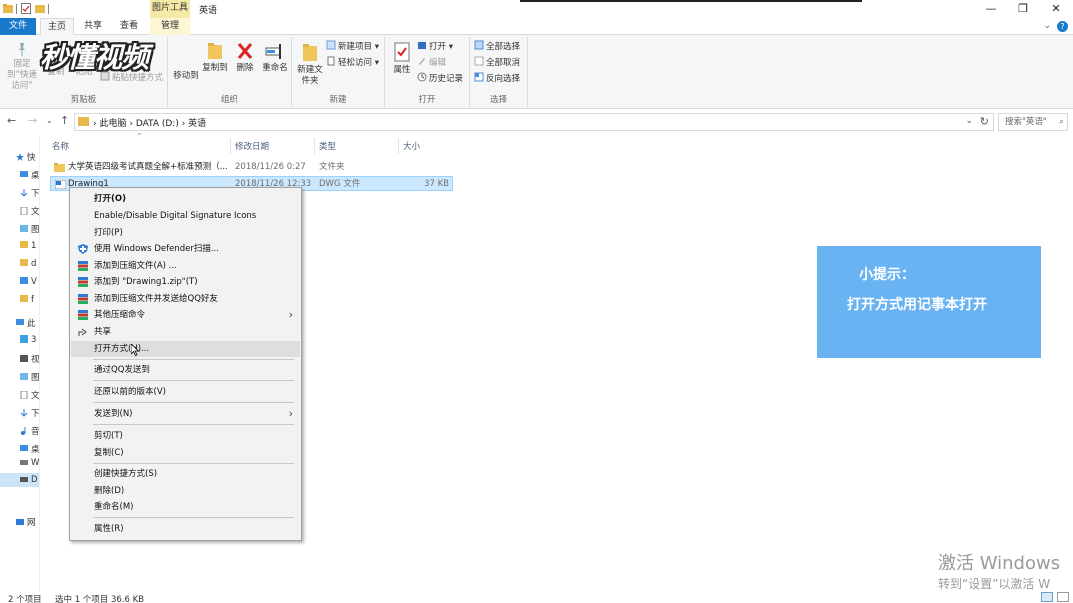 This screenshot has width=1073, height=603. Describe the element at coordinates (29, 301) in the screenshot. I see `nav-item: f` at that location.